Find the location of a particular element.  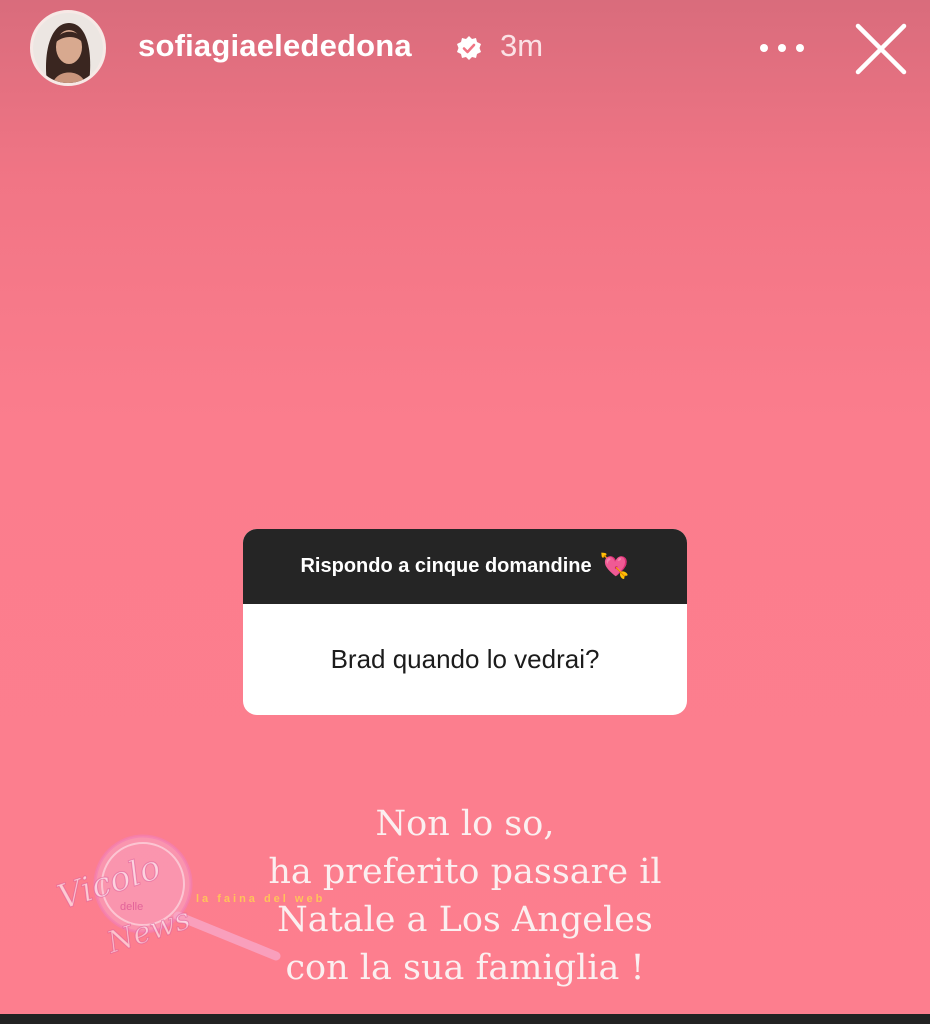

post-time: 3m is located at coordinates (522, 45).